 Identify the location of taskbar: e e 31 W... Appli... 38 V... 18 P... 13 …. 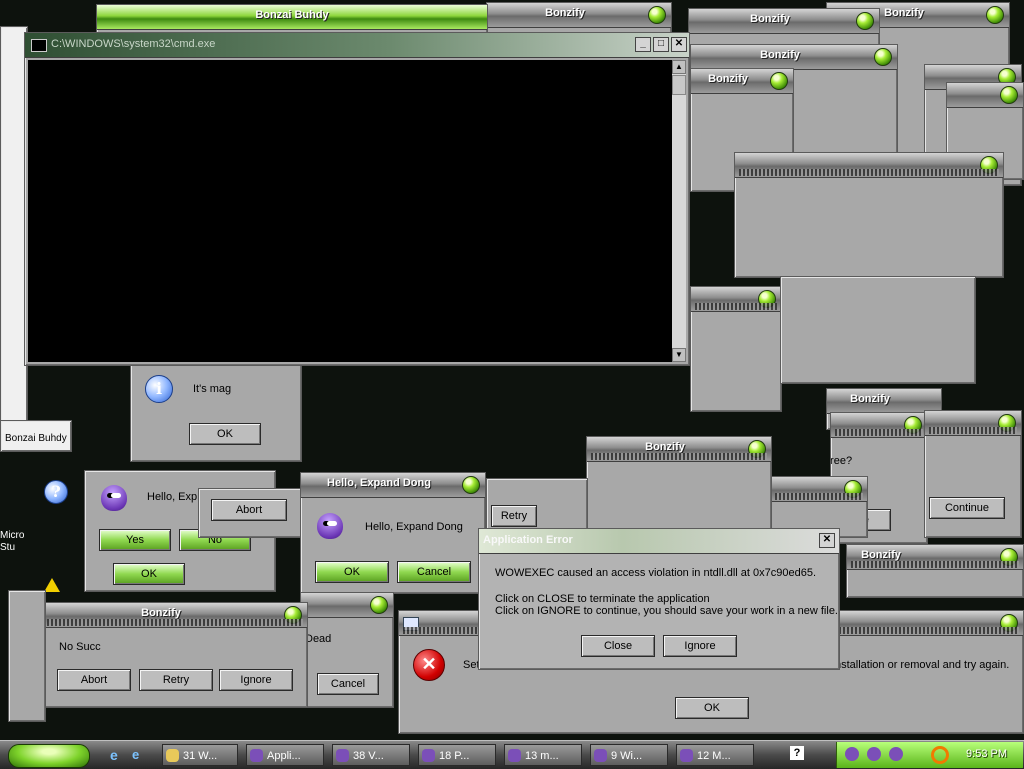
(512, 754).